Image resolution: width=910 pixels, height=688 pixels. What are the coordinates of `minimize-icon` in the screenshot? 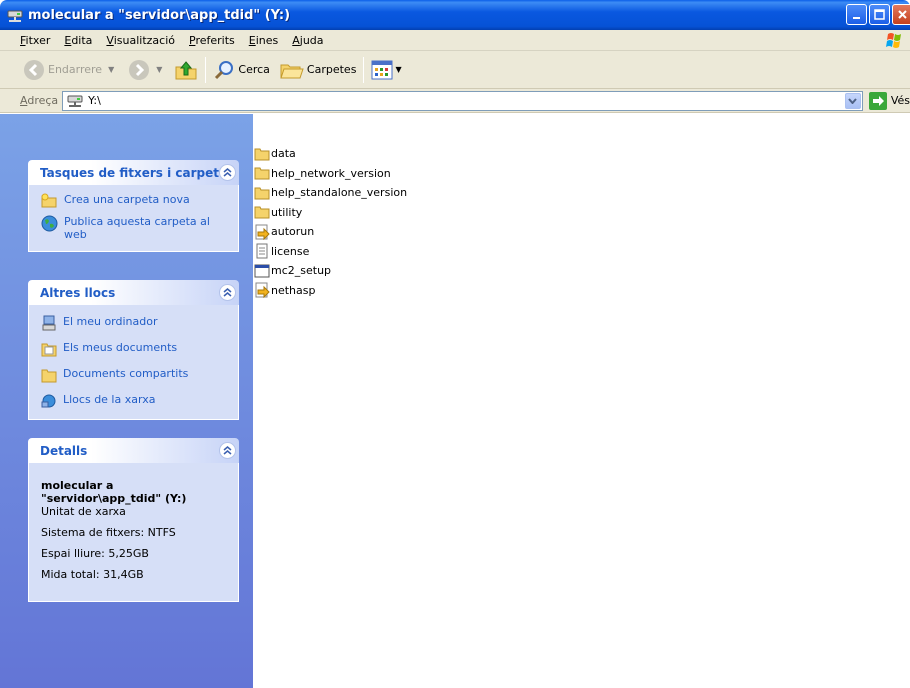 It's located at (856, 17).